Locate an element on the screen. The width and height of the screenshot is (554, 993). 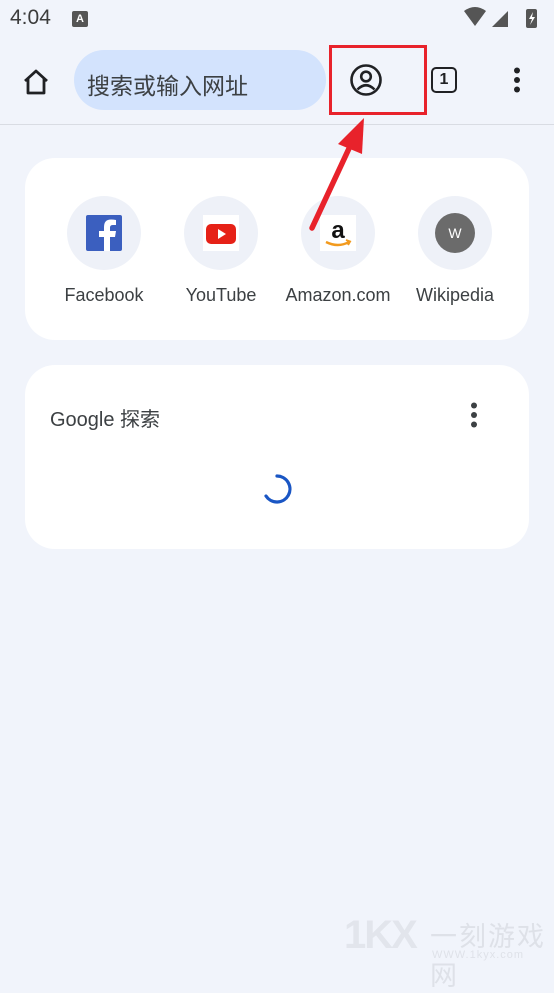
status-icons is located at coordinates (500, 17).